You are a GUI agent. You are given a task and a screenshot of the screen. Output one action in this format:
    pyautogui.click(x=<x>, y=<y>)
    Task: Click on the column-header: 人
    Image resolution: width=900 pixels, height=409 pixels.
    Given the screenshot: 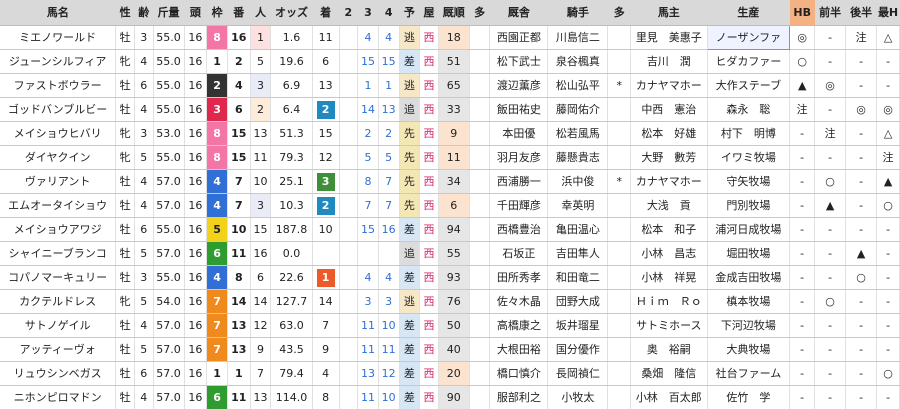 What is the action you would take?
    pyautogui.click(x=260, y=13)
    